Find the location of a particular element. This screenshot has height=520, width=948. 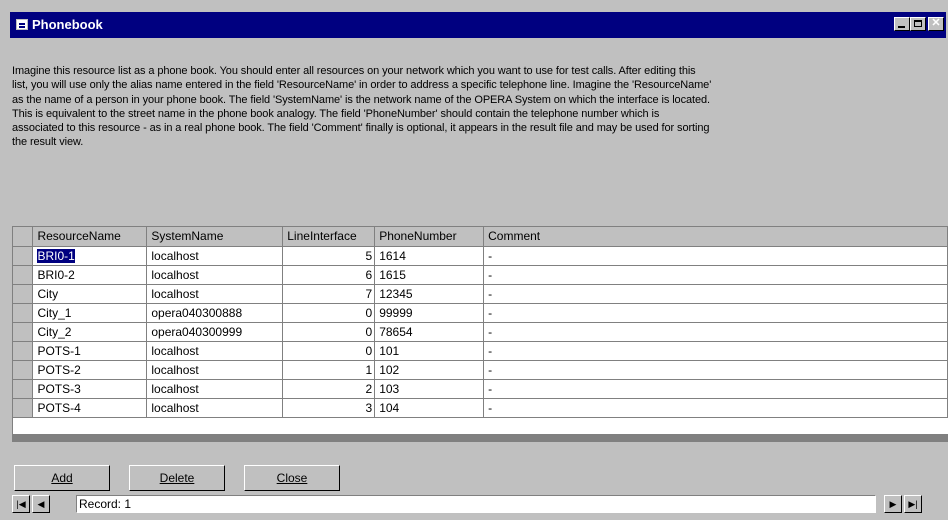

table-row: City localhost 7 12345 - is located at coordinates (480, 294).